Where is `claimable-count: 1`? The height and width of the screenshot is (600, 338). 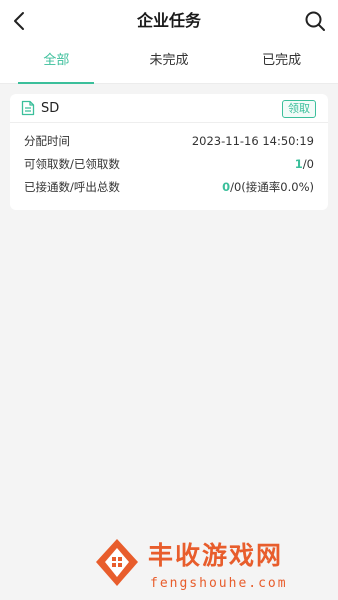
claimable-count: 1 is located at coordinates (298, 164).